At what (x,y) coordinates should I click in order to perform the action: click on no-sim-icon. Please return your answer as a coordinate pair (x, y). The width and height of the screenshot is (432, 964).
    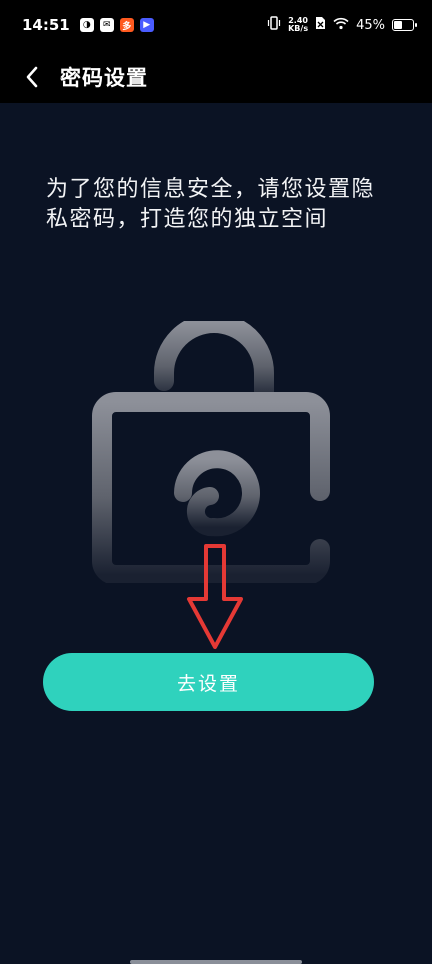
    Looking at the image, I should click on (320, 25).